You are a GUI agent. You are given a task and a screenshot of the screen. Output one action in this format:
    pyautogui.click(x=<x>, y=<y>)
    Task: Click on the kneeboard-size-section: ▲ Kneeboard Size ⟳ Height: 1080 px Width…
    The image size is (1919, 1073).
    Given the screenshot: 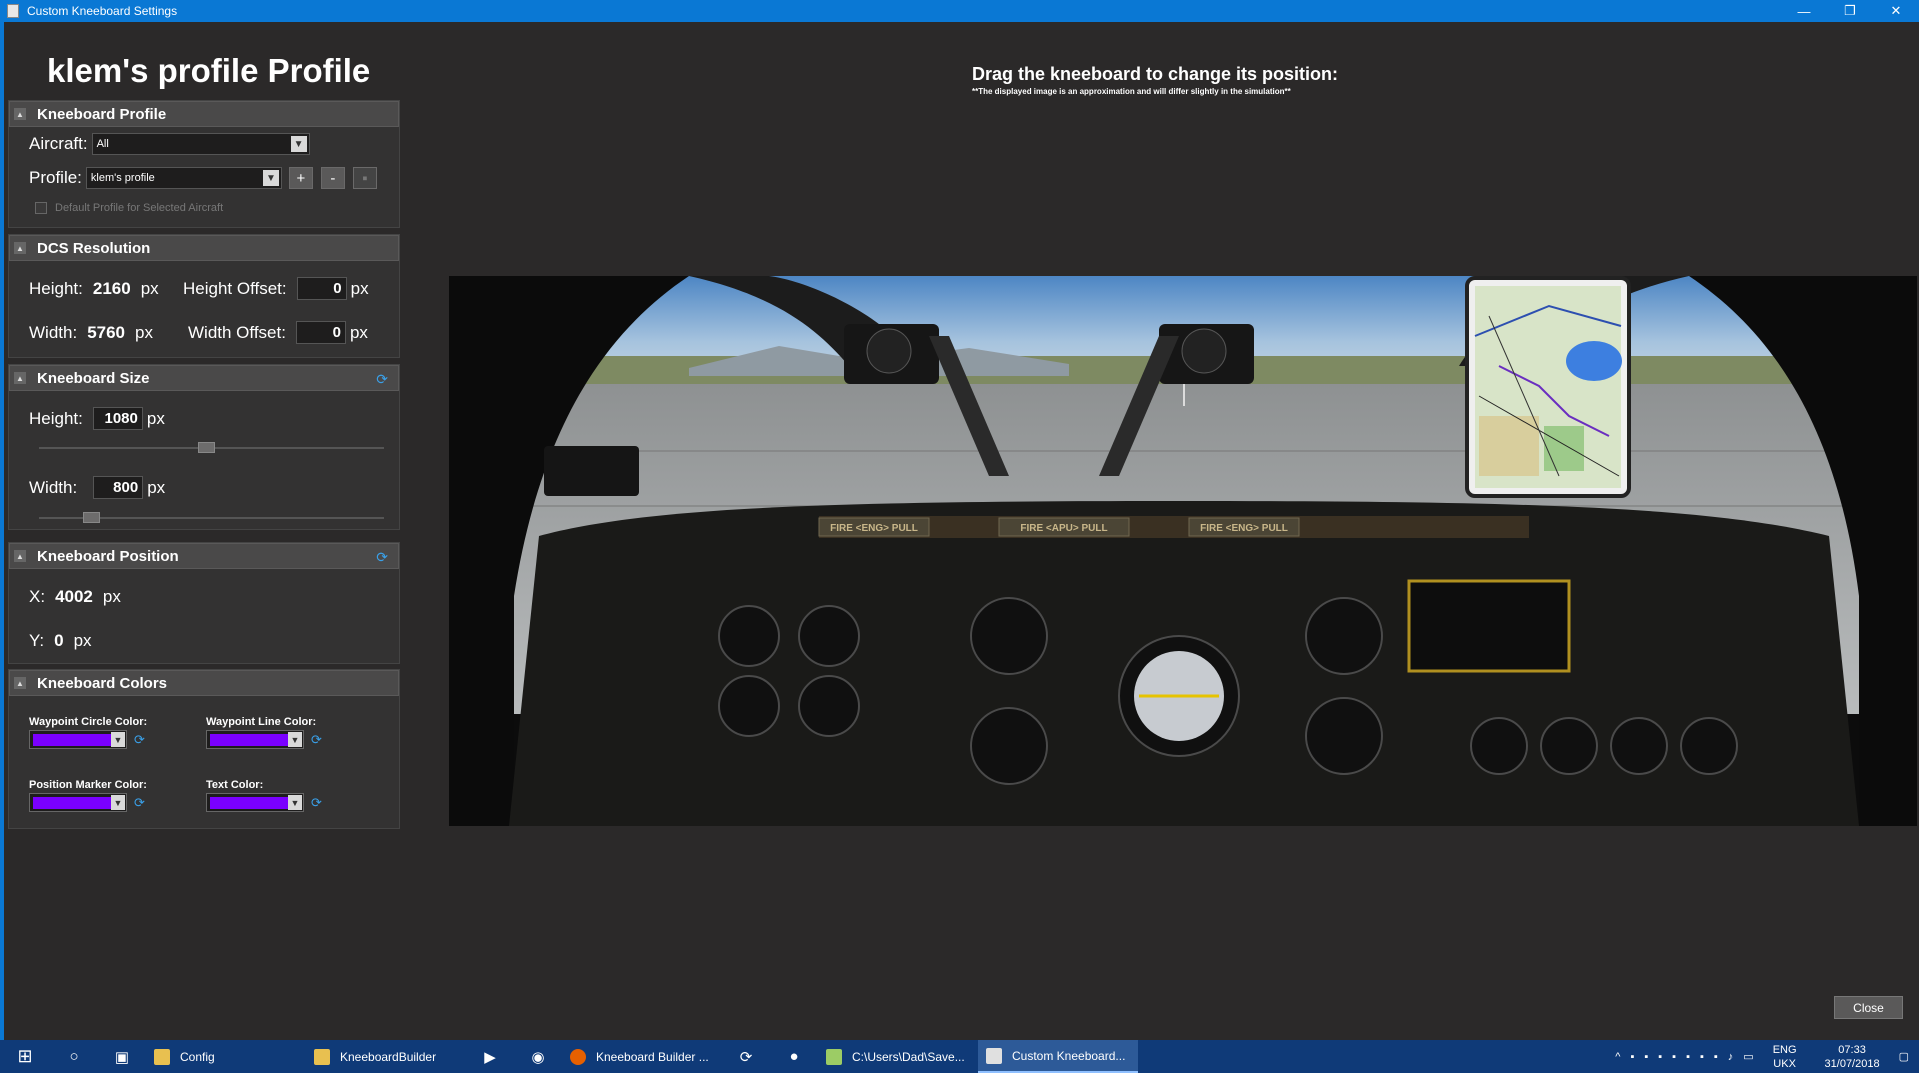 What is the action you would take?
    pyautogui.click(x=204, y=447)
    